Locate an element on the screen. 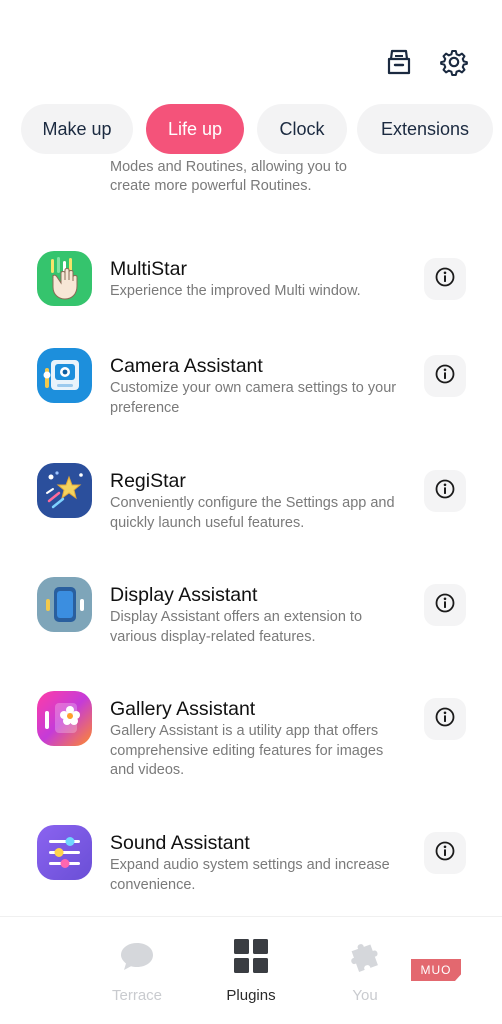  item-title: Display Assistant is located at coordinates (184, 595).